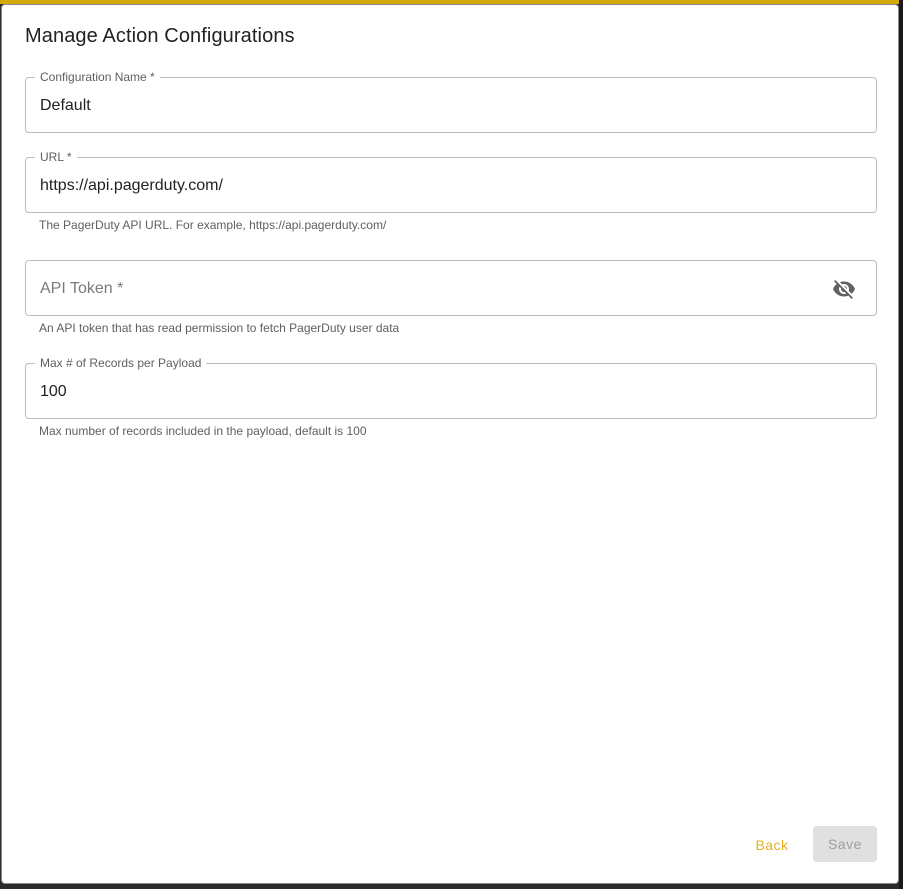 The height and width of the screenshot is (889, 903). I want to click on dialog-title: Manage Action Configurations, so click(160, 36).